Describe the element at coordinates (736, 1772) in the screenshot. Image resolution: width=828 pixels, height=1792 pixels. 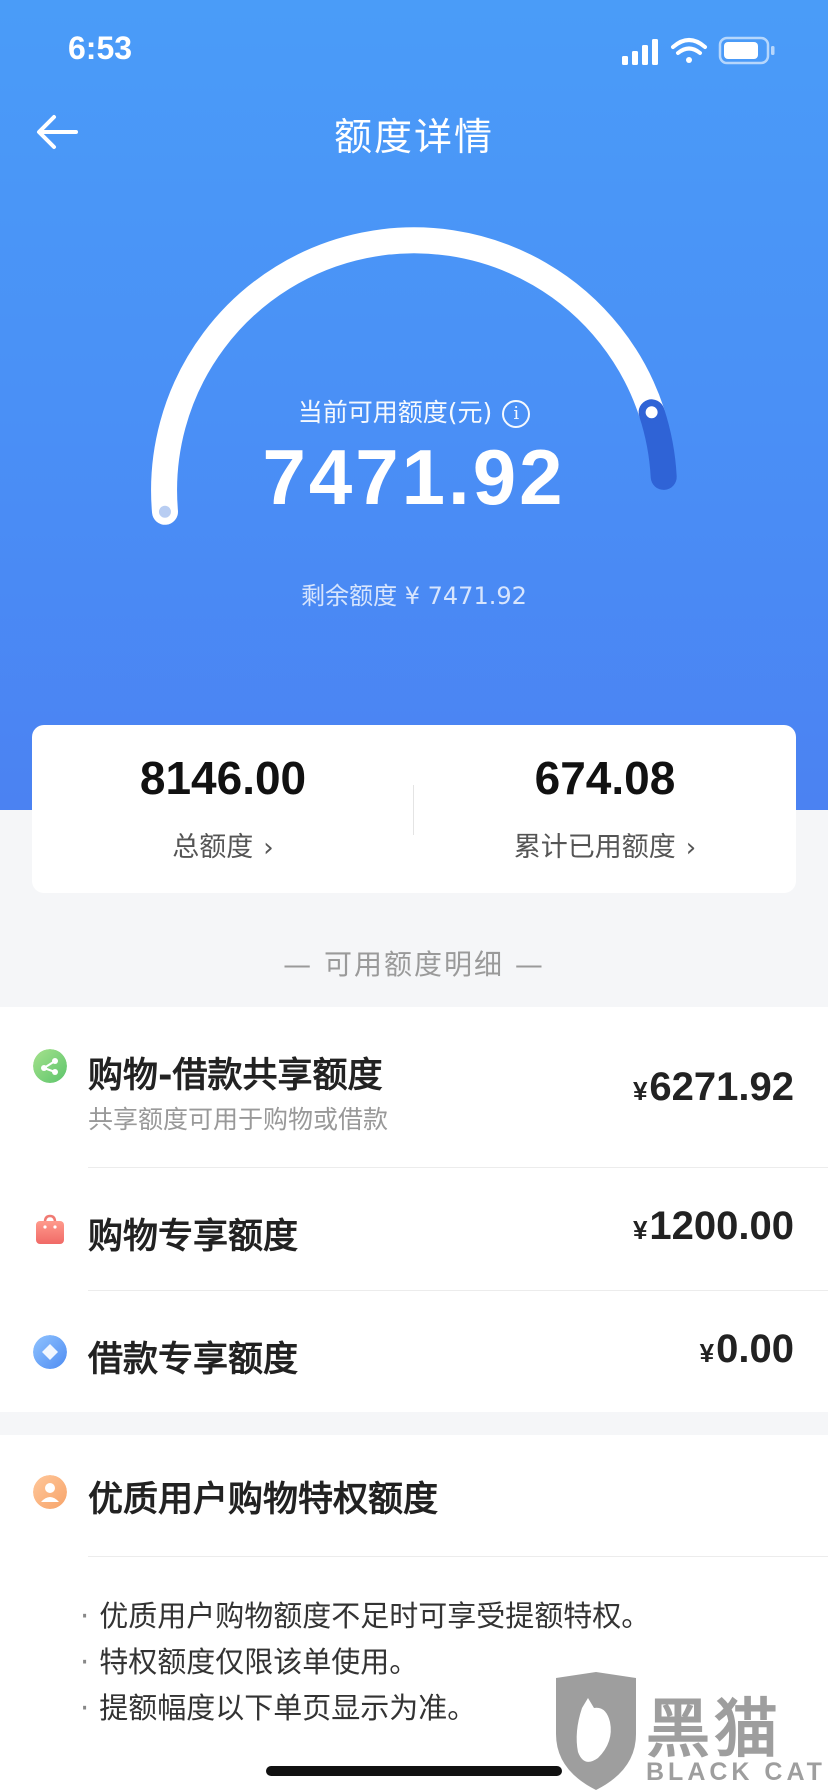
I see `watermark-text-en: BLACK CAT` at that location.